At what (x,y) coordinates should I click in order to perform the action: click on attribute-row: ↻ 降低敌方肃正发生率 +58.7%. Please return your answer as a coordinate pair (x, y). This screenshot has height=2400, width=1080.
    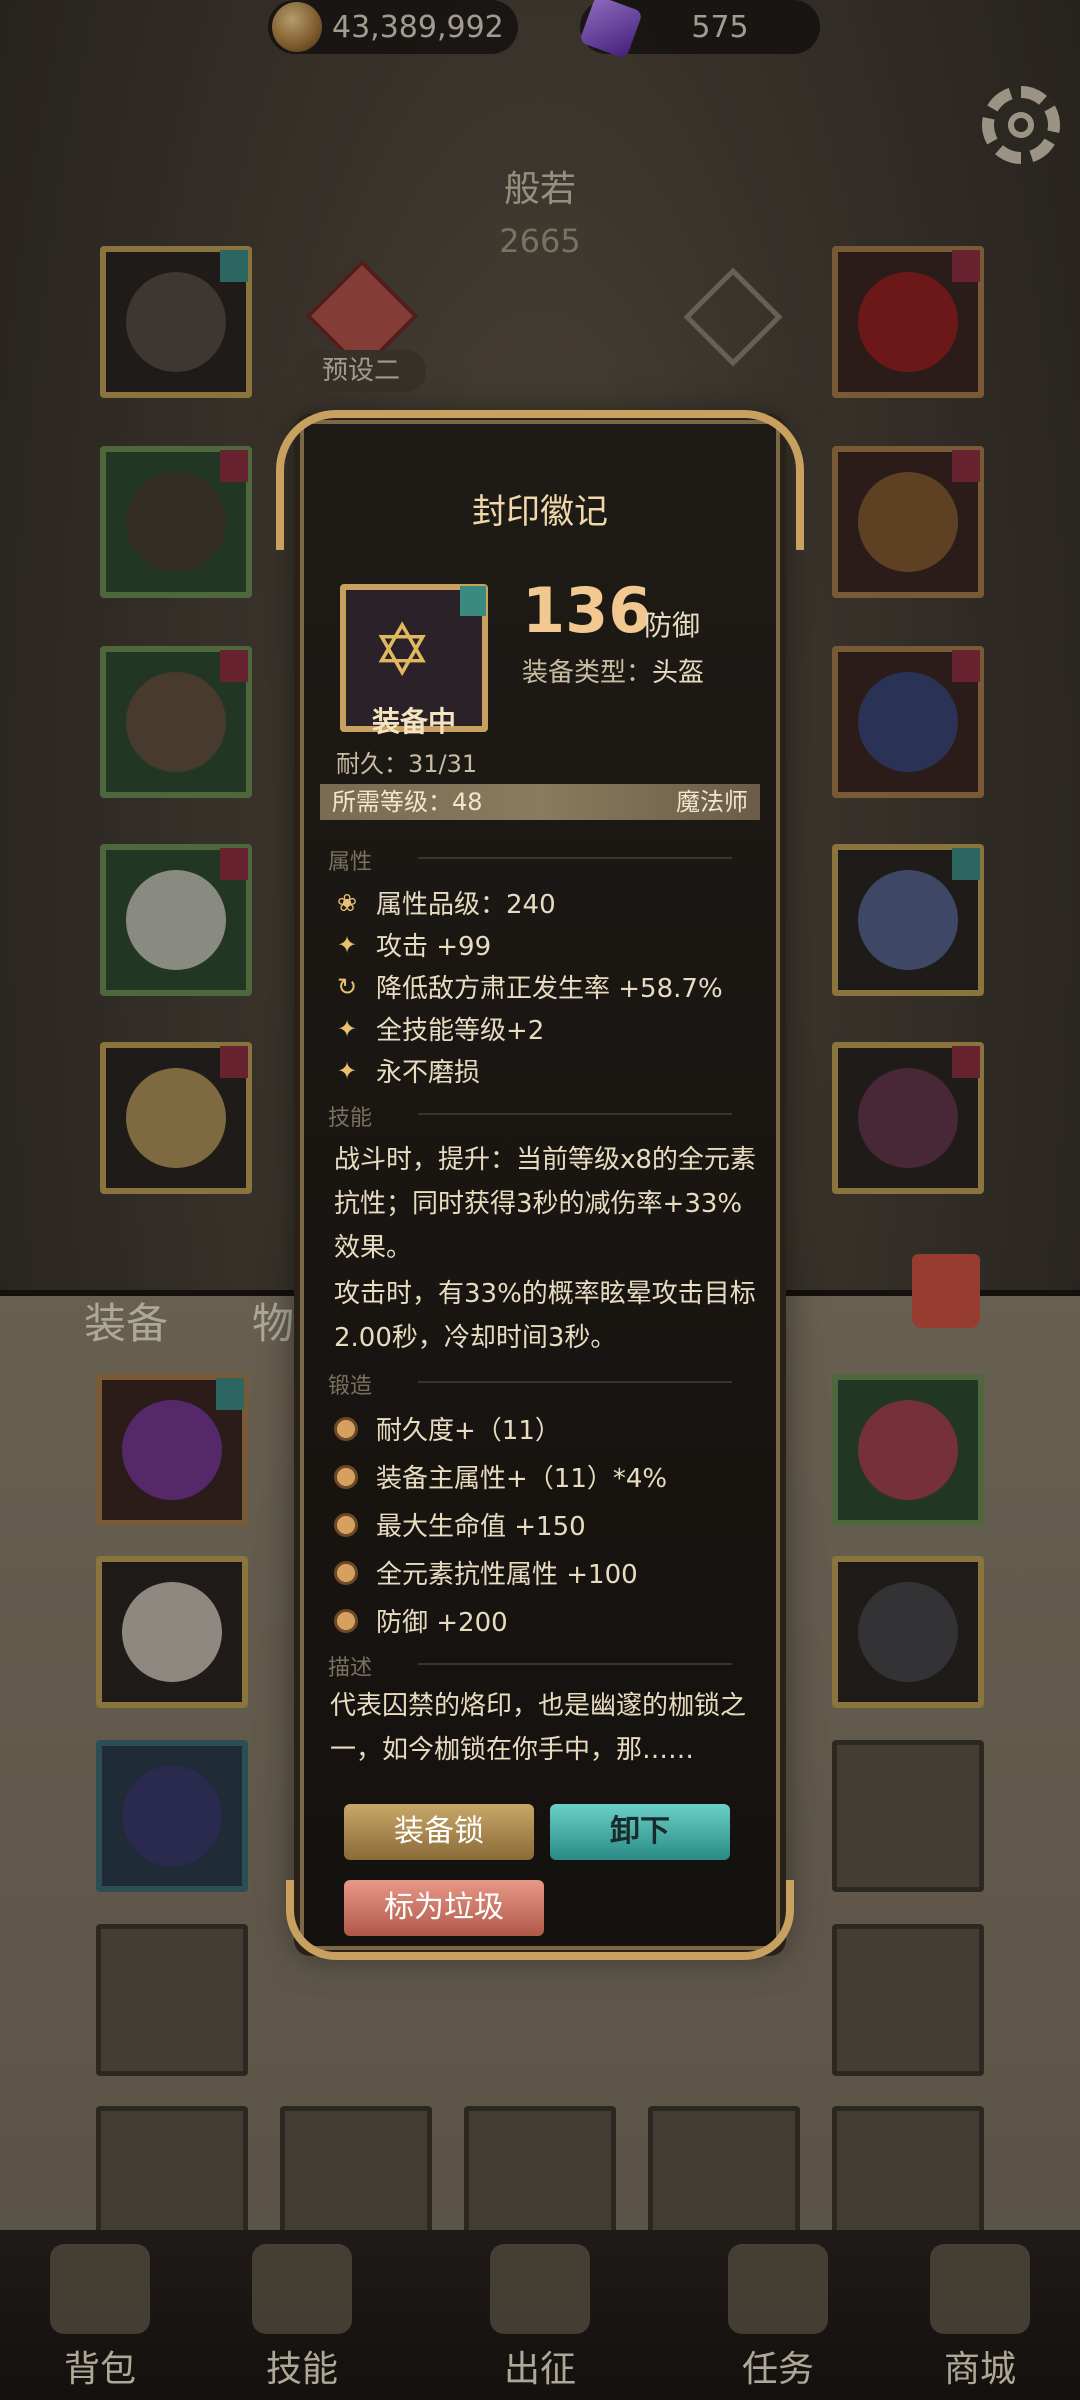
    Looking at the image, I should click on (528, 986).